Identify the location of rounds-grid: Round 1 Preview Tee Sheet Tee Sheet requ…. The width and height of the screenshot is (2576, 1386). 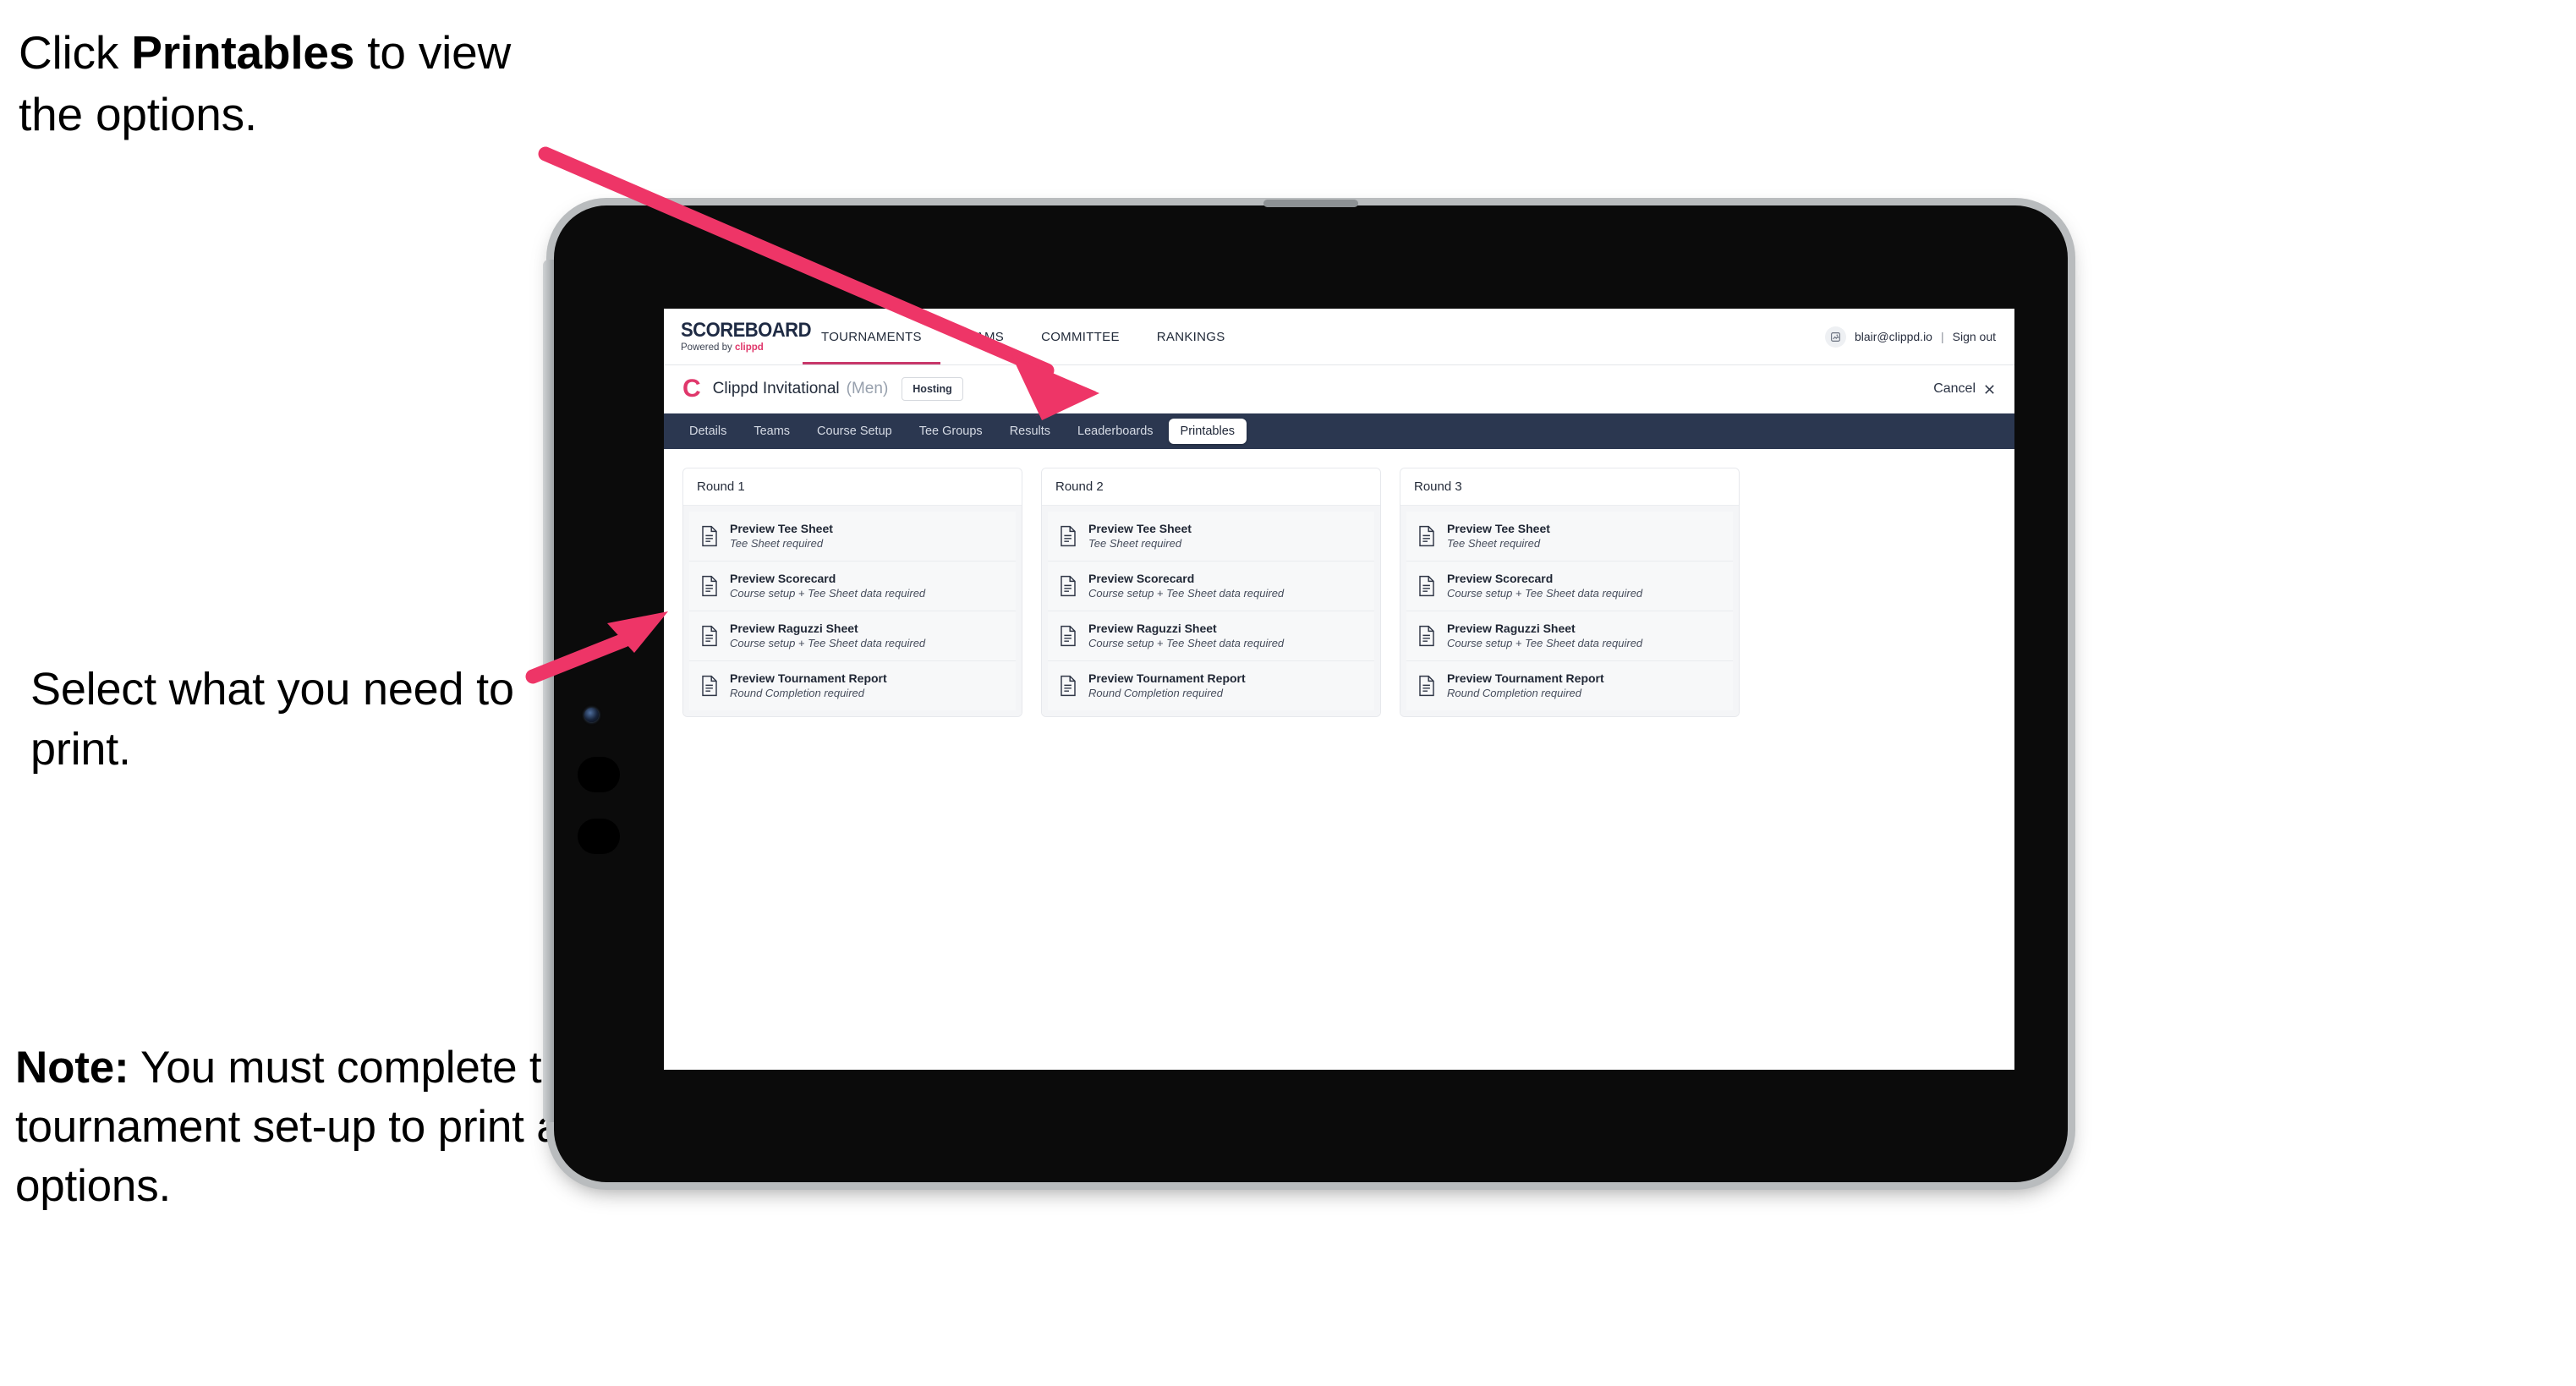
(1339, 593).